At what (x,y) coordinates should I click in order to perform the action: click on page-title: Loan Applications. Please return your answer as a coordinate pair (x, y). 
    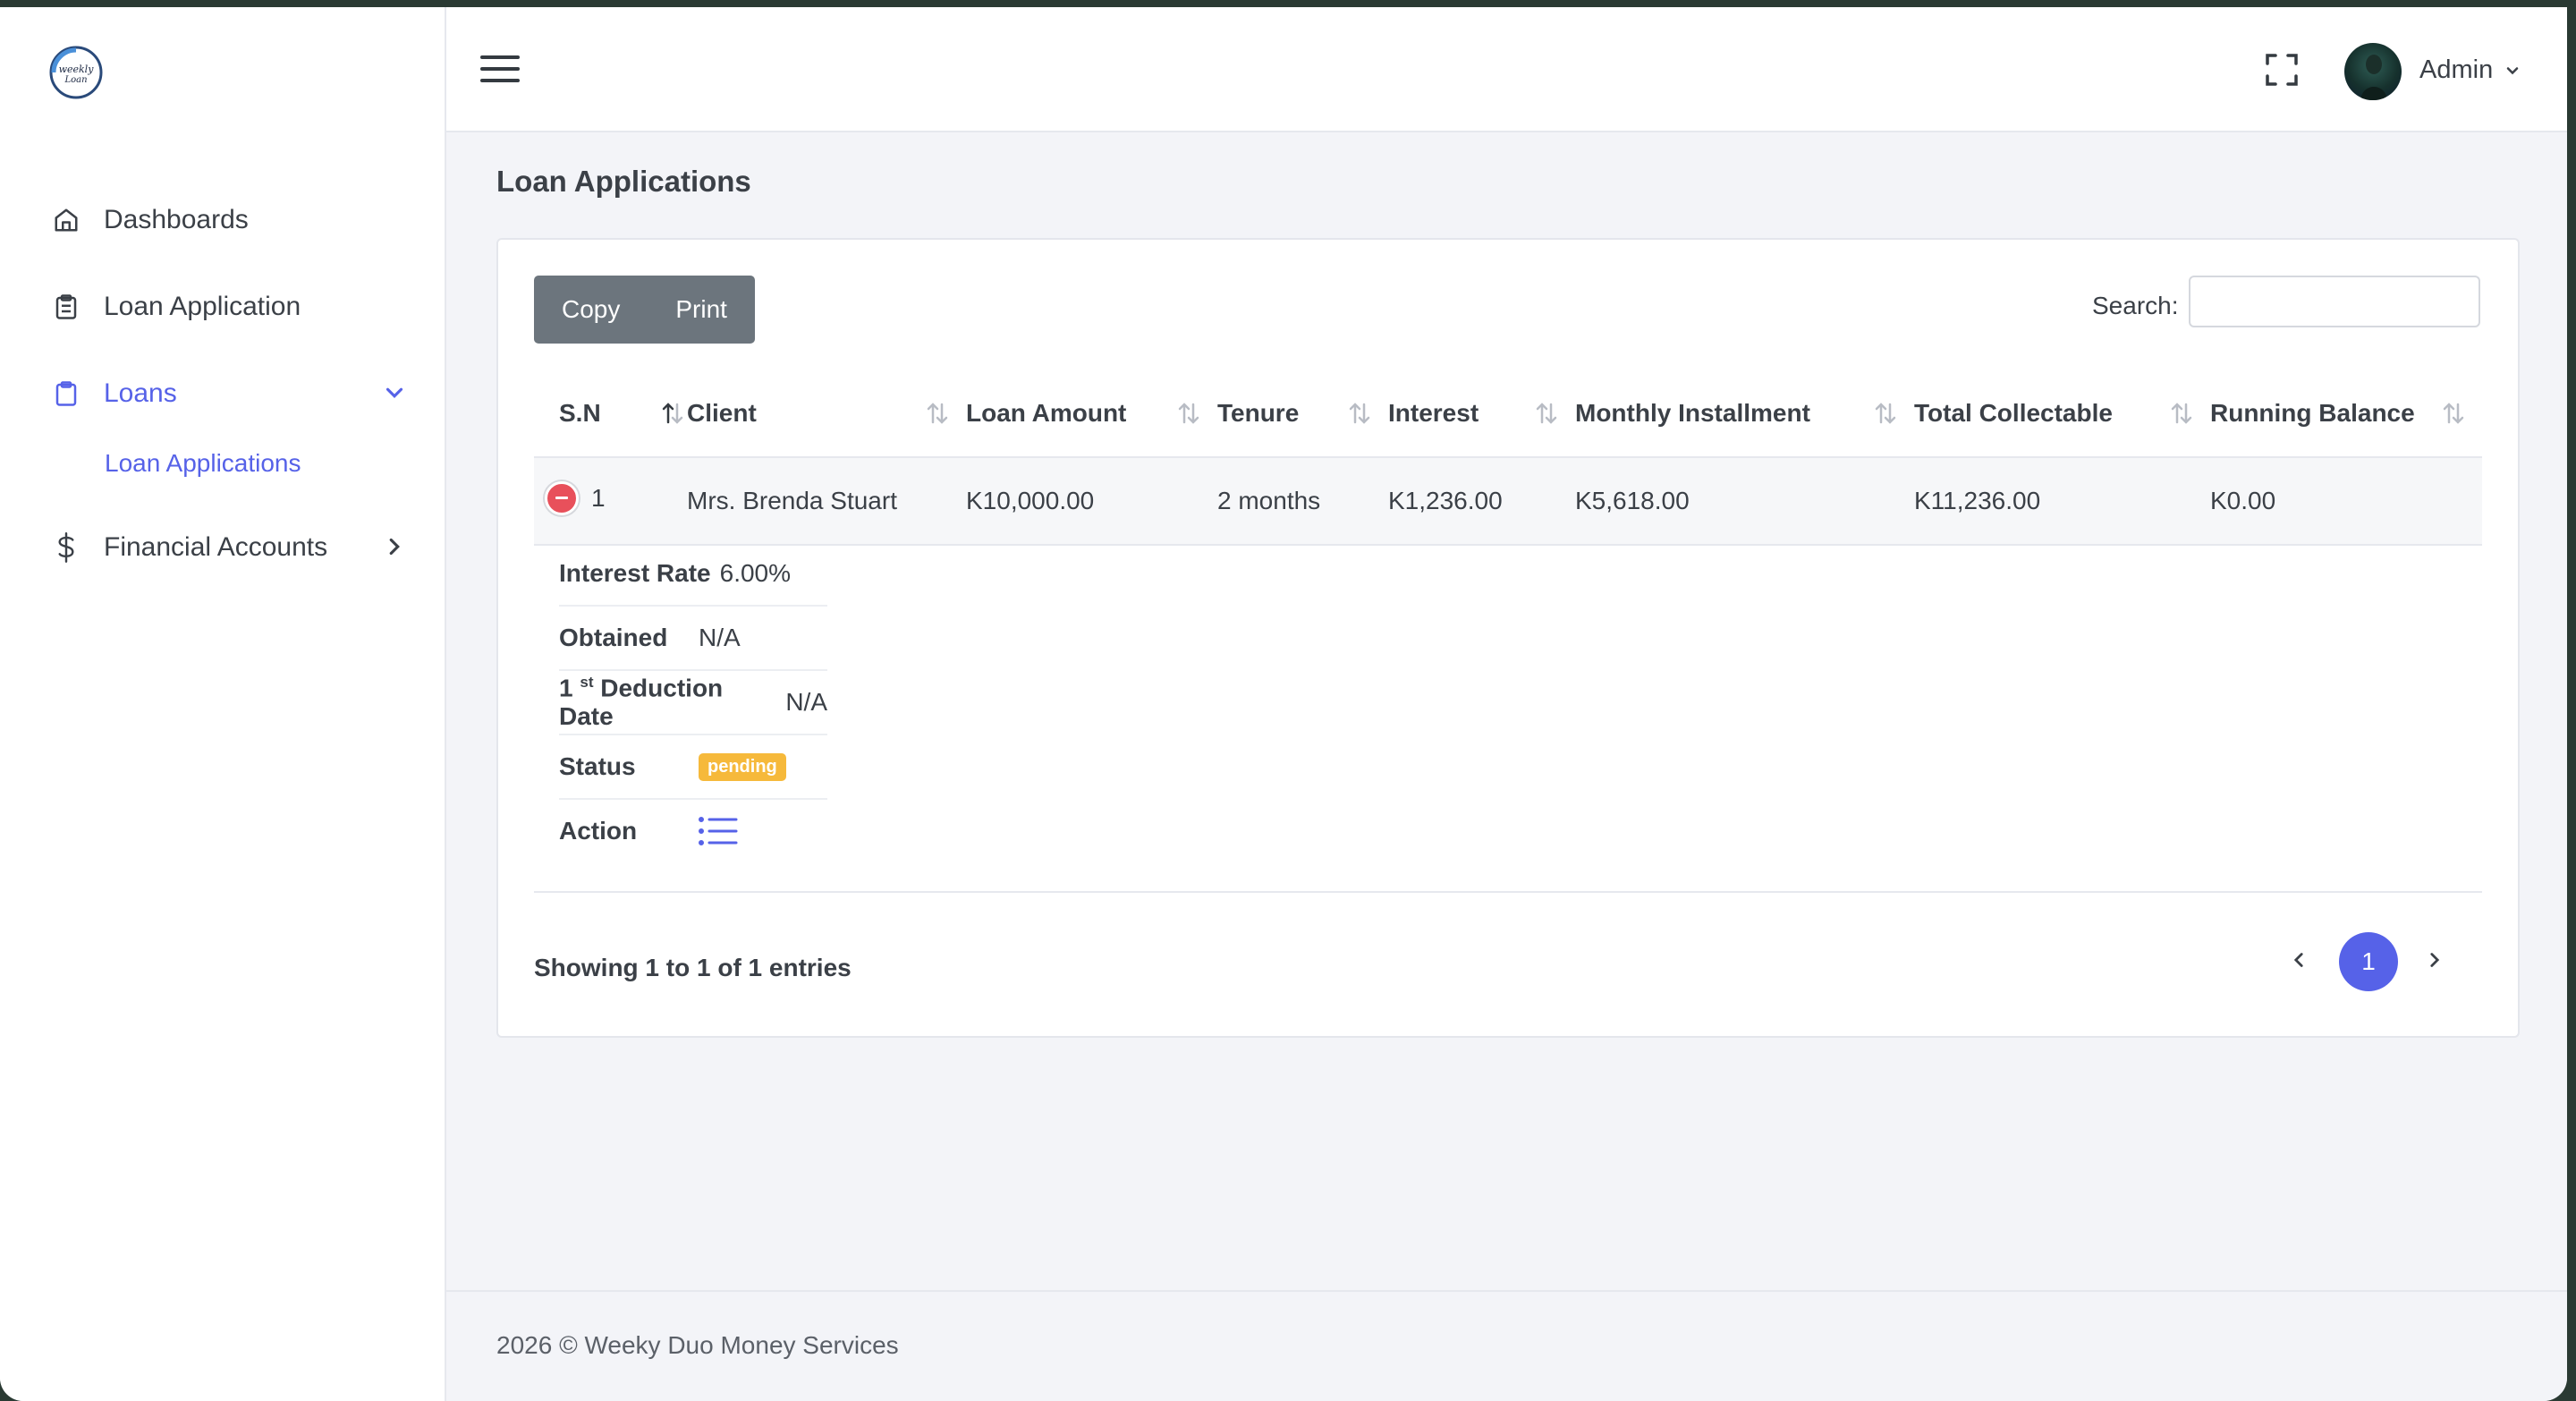
    Looking at the image, I should click on (623, 181).